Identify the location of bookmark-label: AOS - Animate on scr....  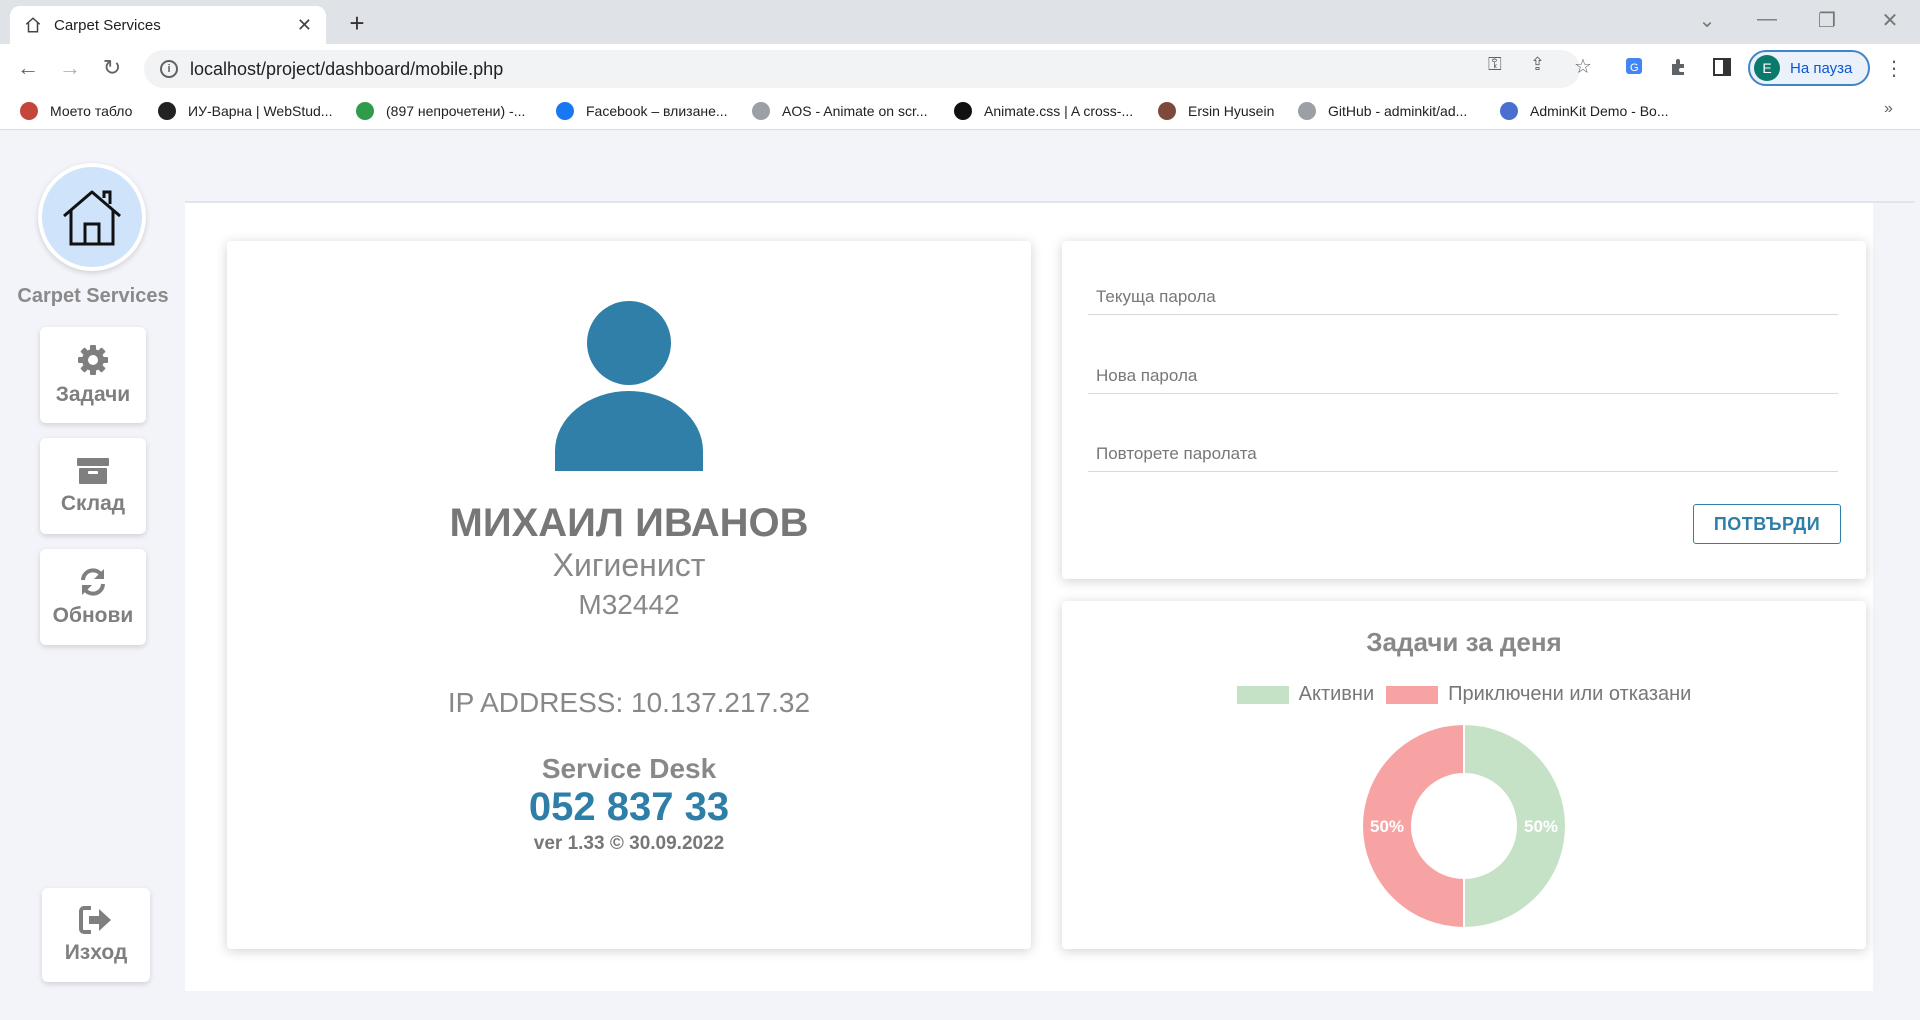
(855, 111).